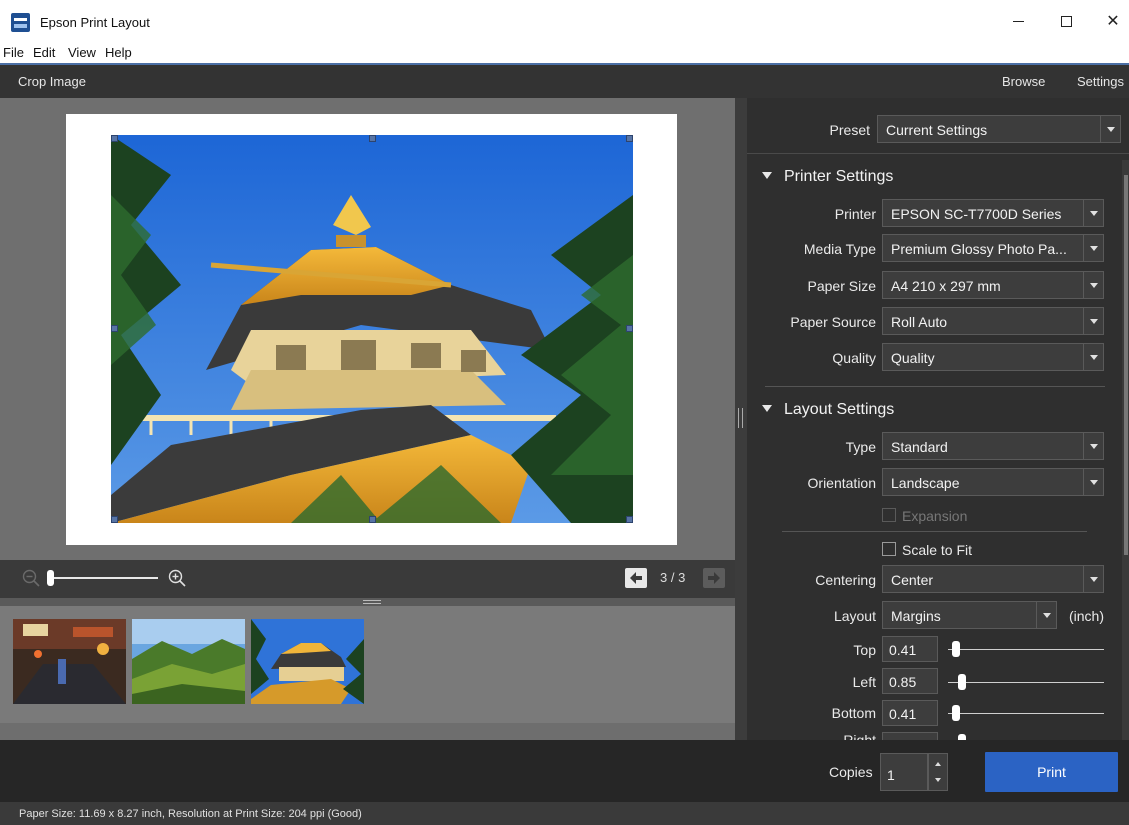 This screenshot has height=825, width=1129. Describe the element at coordinates (69, 661) in the screenshot. I see `thumbnail-street-market` at that location.